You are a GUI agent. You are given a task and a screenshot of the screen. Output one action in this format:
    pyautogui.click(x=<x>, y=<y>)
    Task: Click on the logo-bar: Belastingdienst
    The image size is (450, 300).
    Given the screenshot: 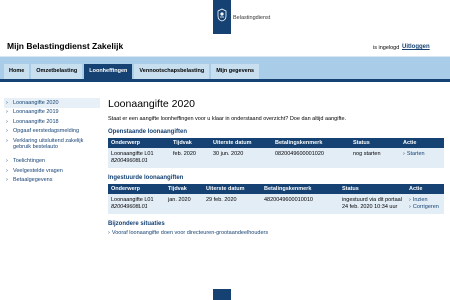 What is the action you would take?
    pyautogui.click(x=225, y=17)
    